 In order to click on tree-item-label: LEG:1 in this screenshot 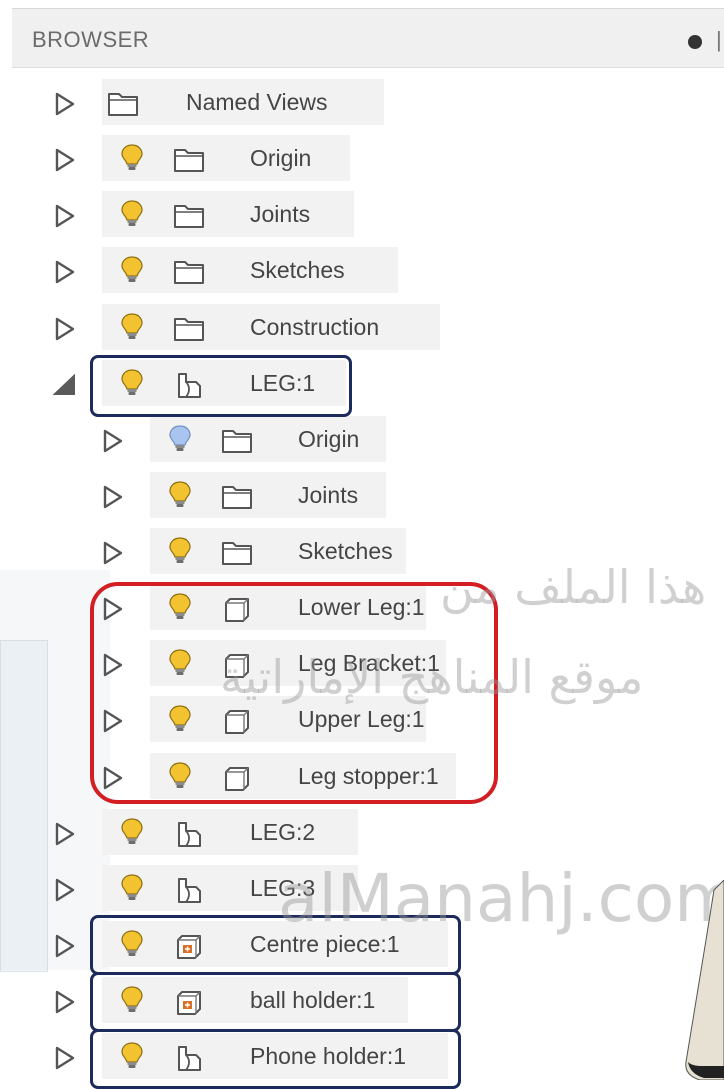, I will do `click(283, 383)`.